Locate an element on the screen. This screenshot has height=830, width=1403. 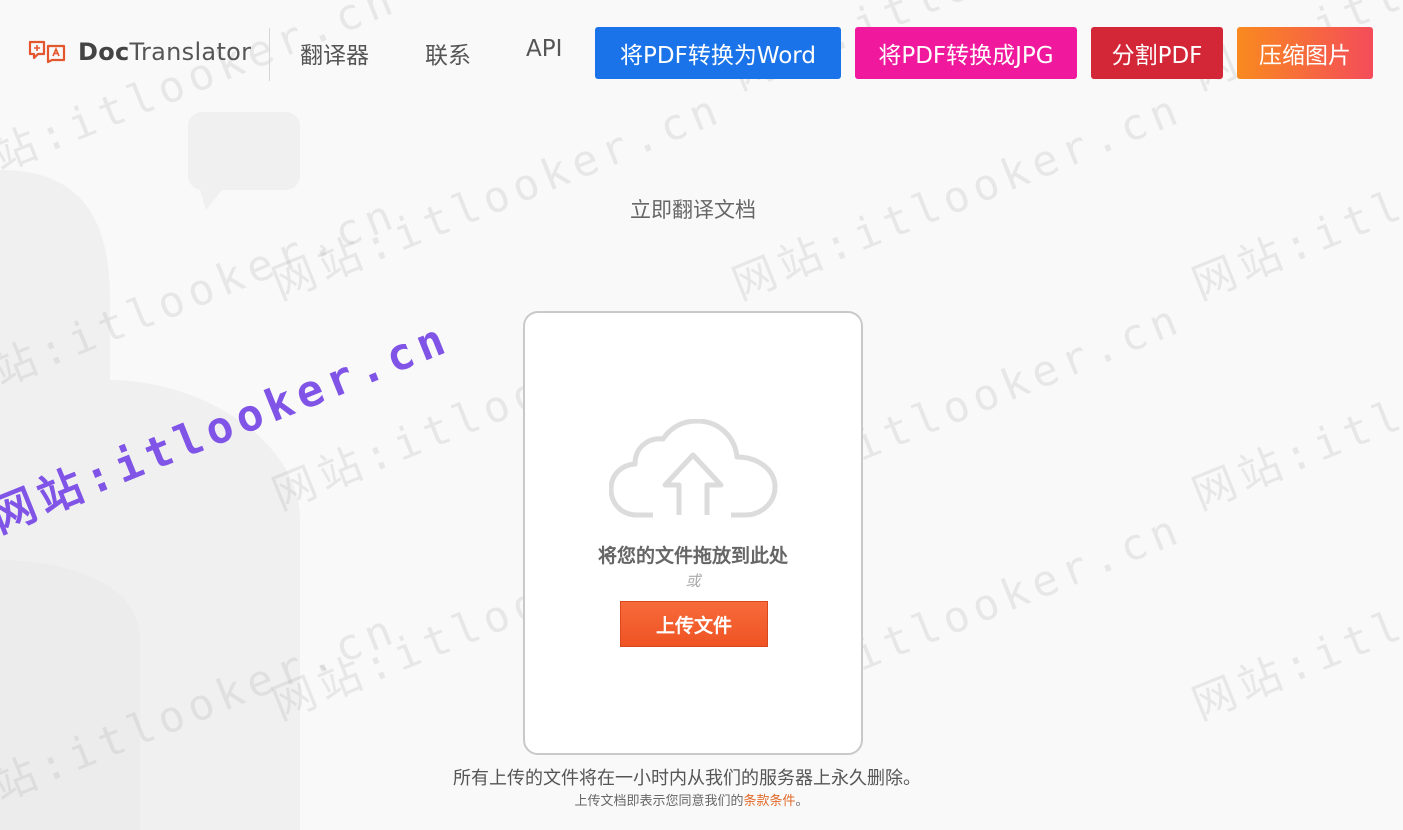
pdf-to-word-button: 将PDF转换为Word is located at coordinates (718, 53).